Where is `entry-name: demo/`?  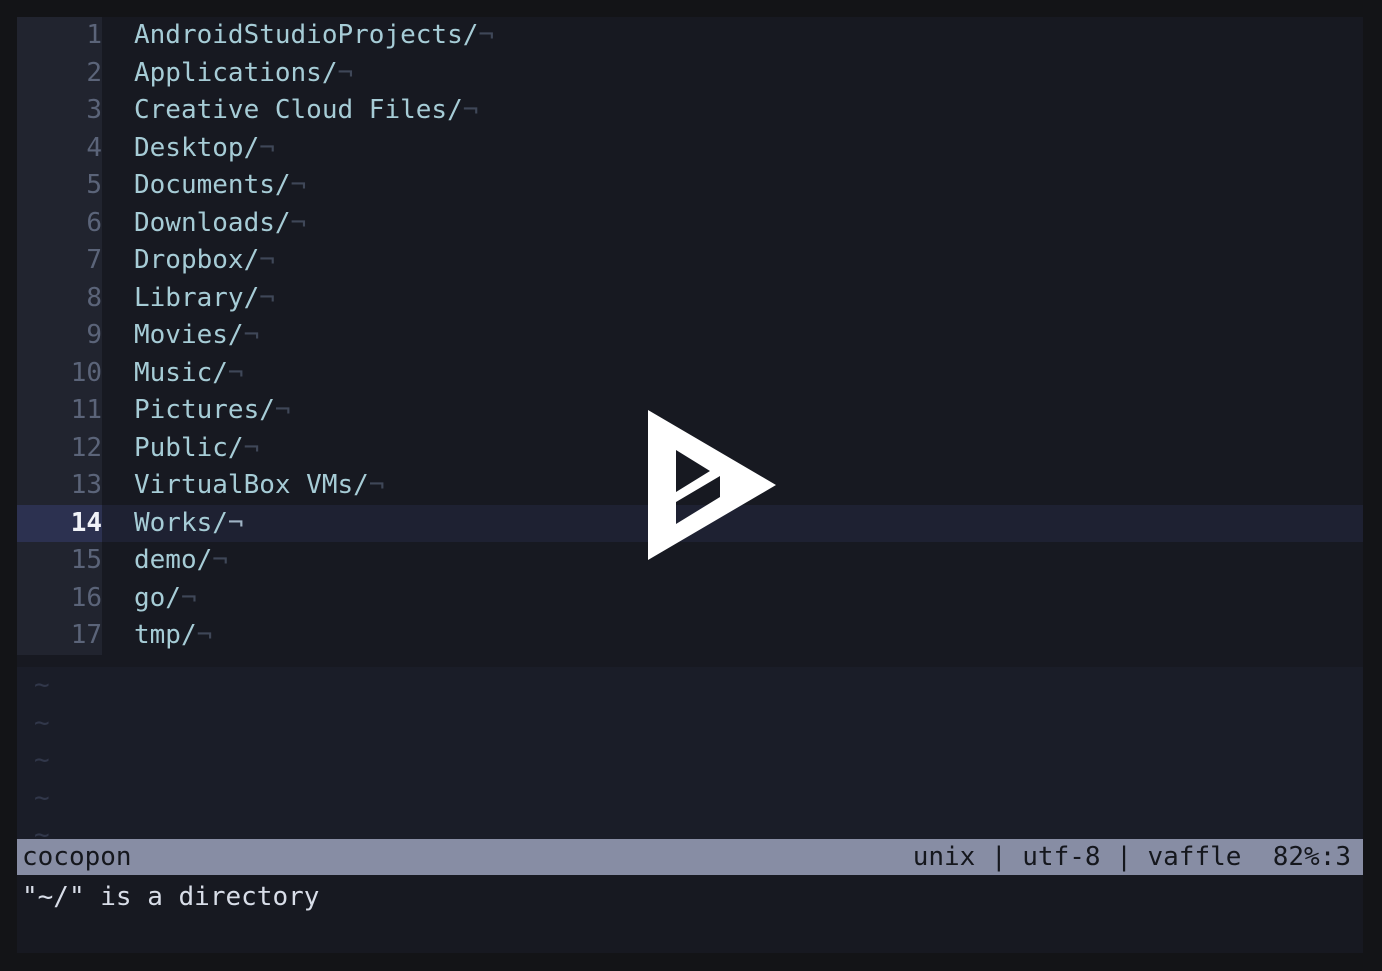 entry-name: demo/ is located at coordinates (173, 560).